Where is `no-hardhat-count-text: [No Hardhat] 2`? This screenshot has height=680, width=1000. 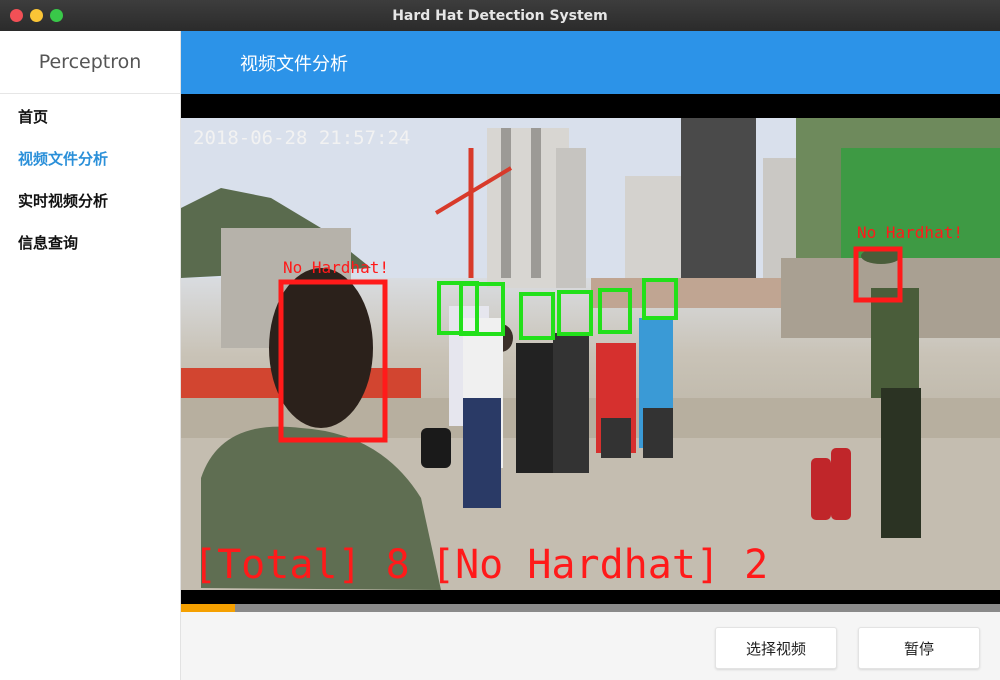 no-hardhat-count-text: [No Hardhat] 2 is located at coordinates (599, 565).